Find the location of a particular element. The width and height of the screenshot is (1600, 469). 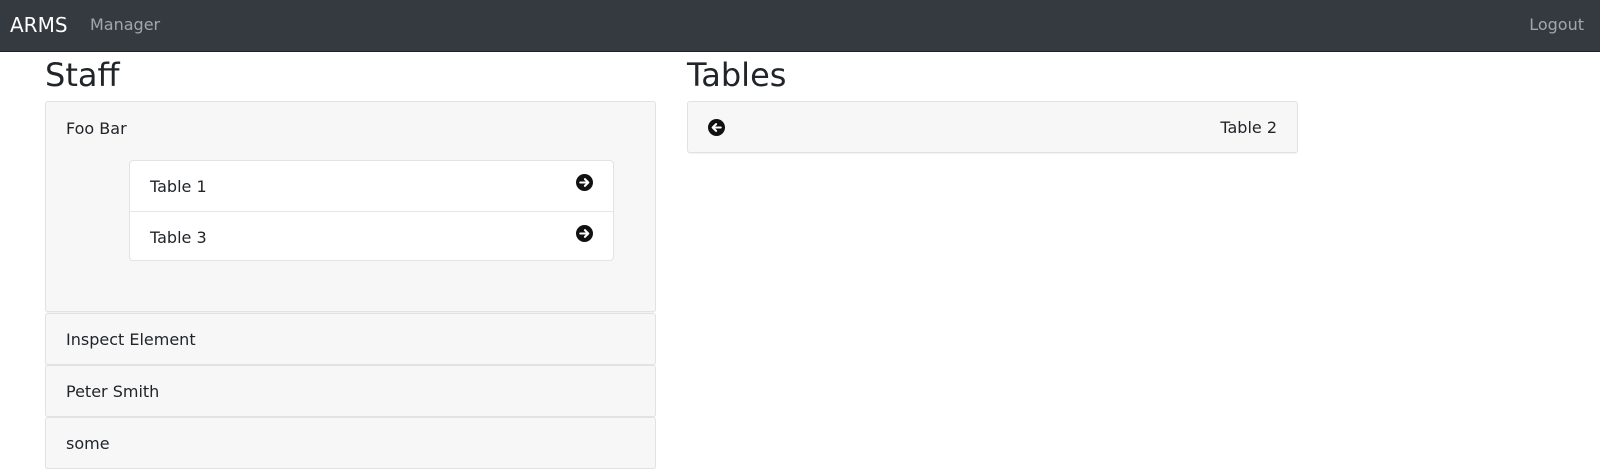

staff-name: Foo Bar is located at coordinates (96, 128).